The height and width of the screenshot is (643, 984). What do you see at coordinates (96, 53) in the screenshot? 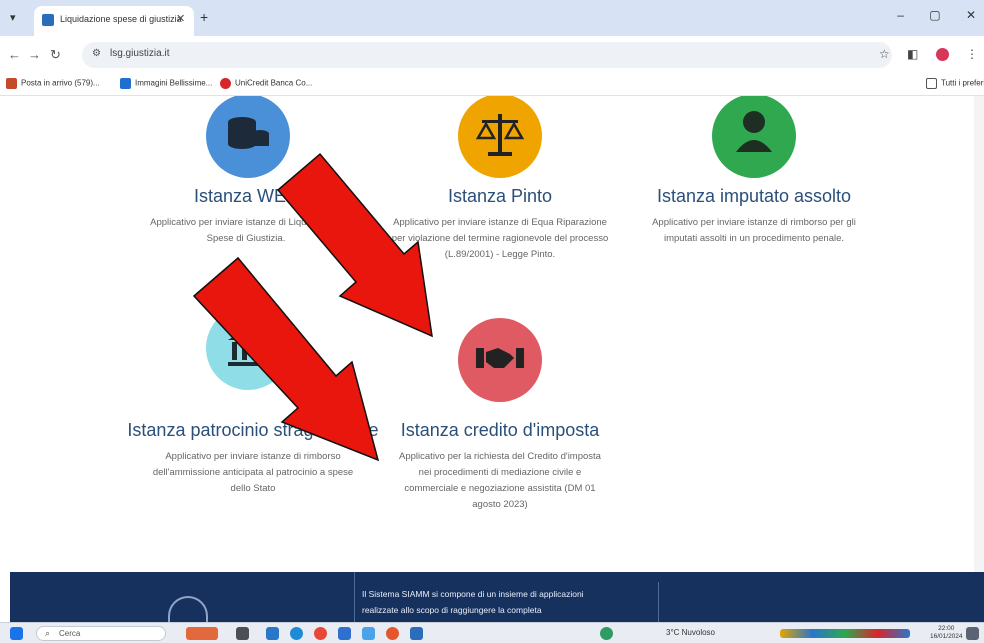
I see `site-info-icon: ⚙` at bounding box center [96, 53].